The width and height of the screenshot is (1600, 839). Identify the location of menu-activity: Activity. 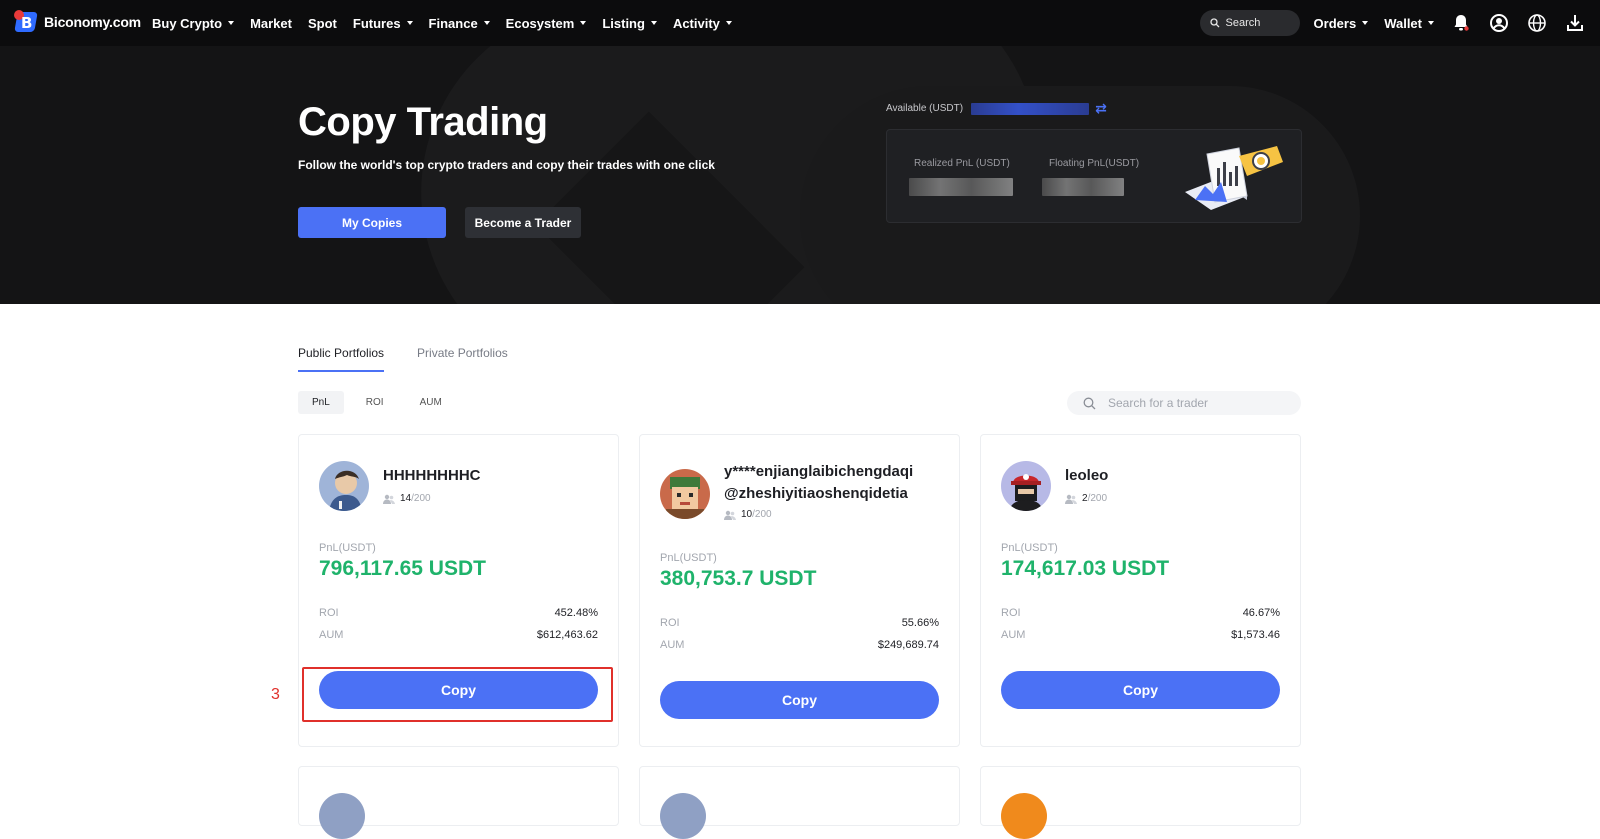
(702, 23).